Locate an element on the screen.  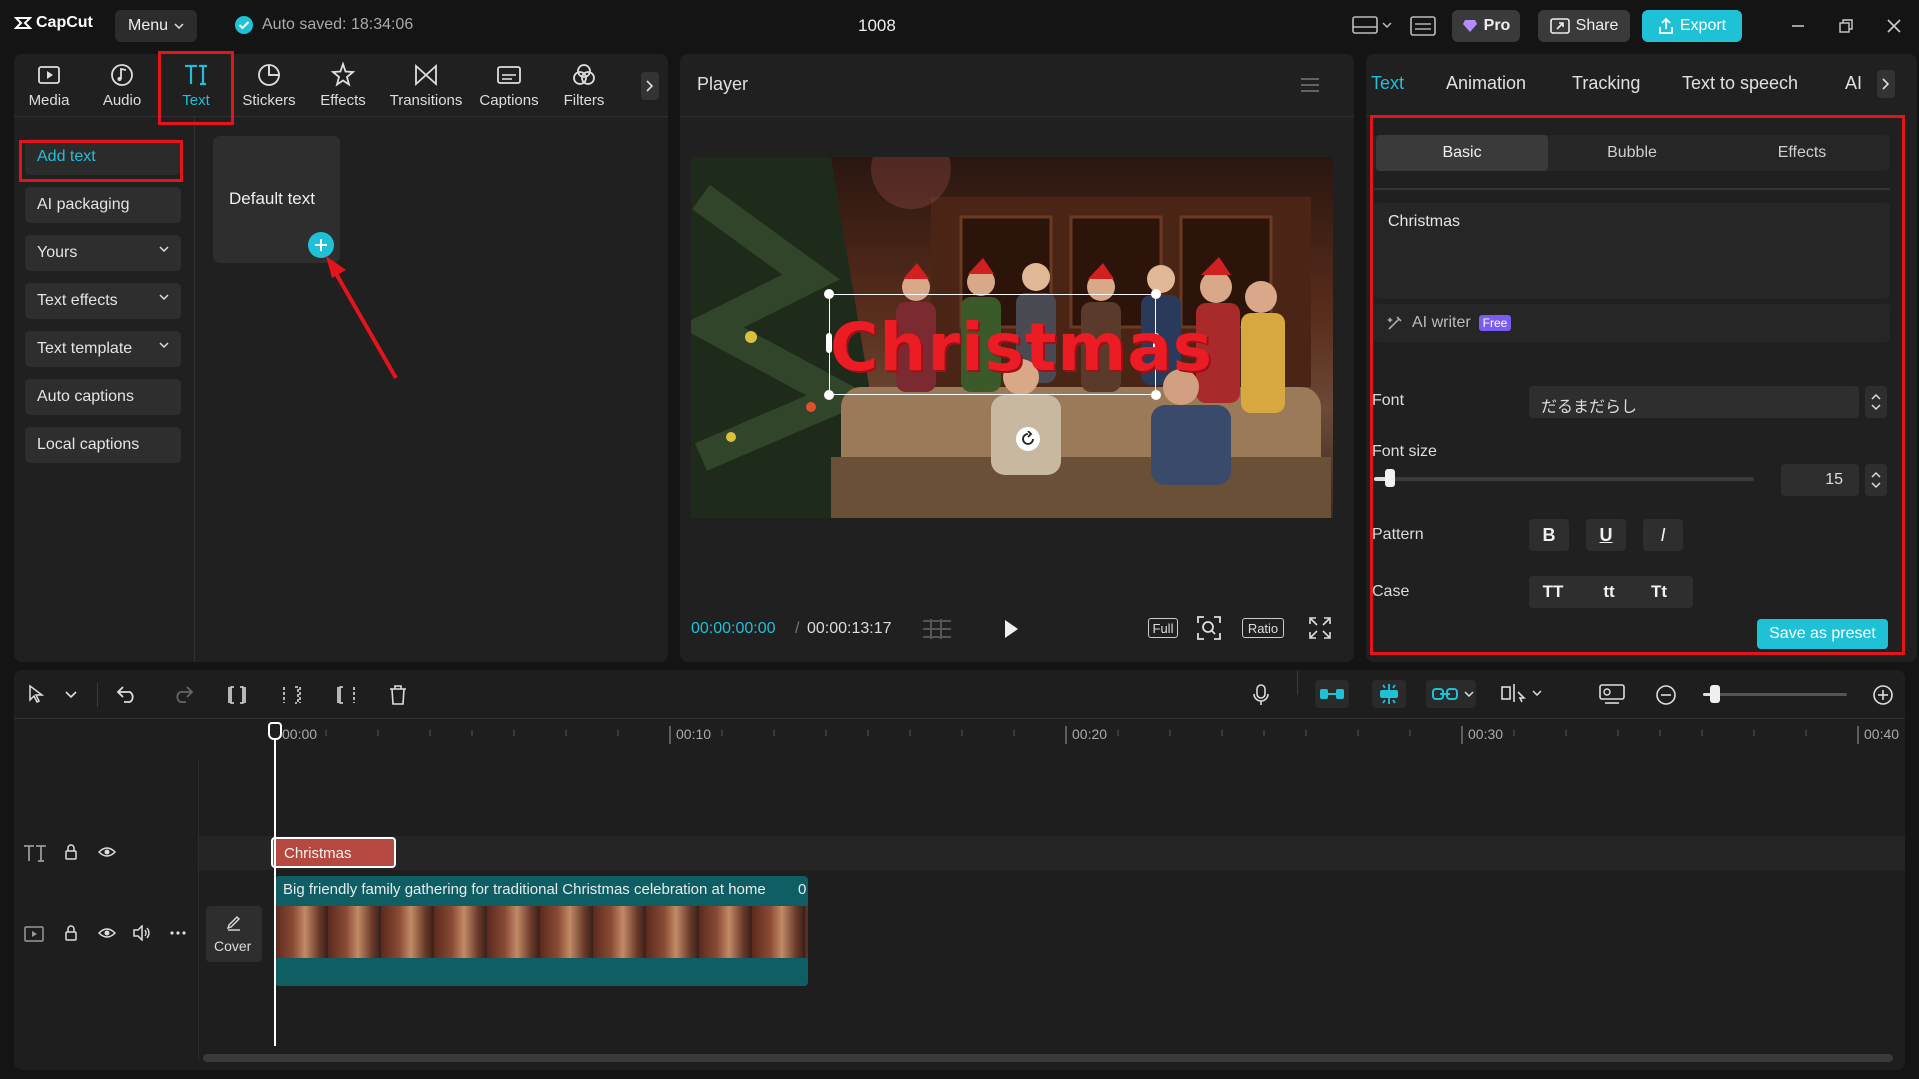
font-size-stepper is located at coordinates (1876, 480).